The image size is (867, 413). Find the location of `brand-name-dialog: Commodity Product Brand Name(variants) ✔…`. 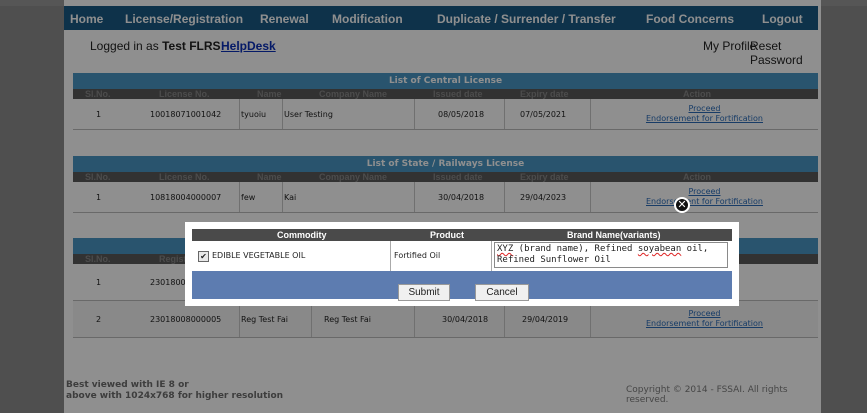

brand-name-dialog: Commodity Product Brand Name(variants) ✔… is located at coordinates (462, 264).